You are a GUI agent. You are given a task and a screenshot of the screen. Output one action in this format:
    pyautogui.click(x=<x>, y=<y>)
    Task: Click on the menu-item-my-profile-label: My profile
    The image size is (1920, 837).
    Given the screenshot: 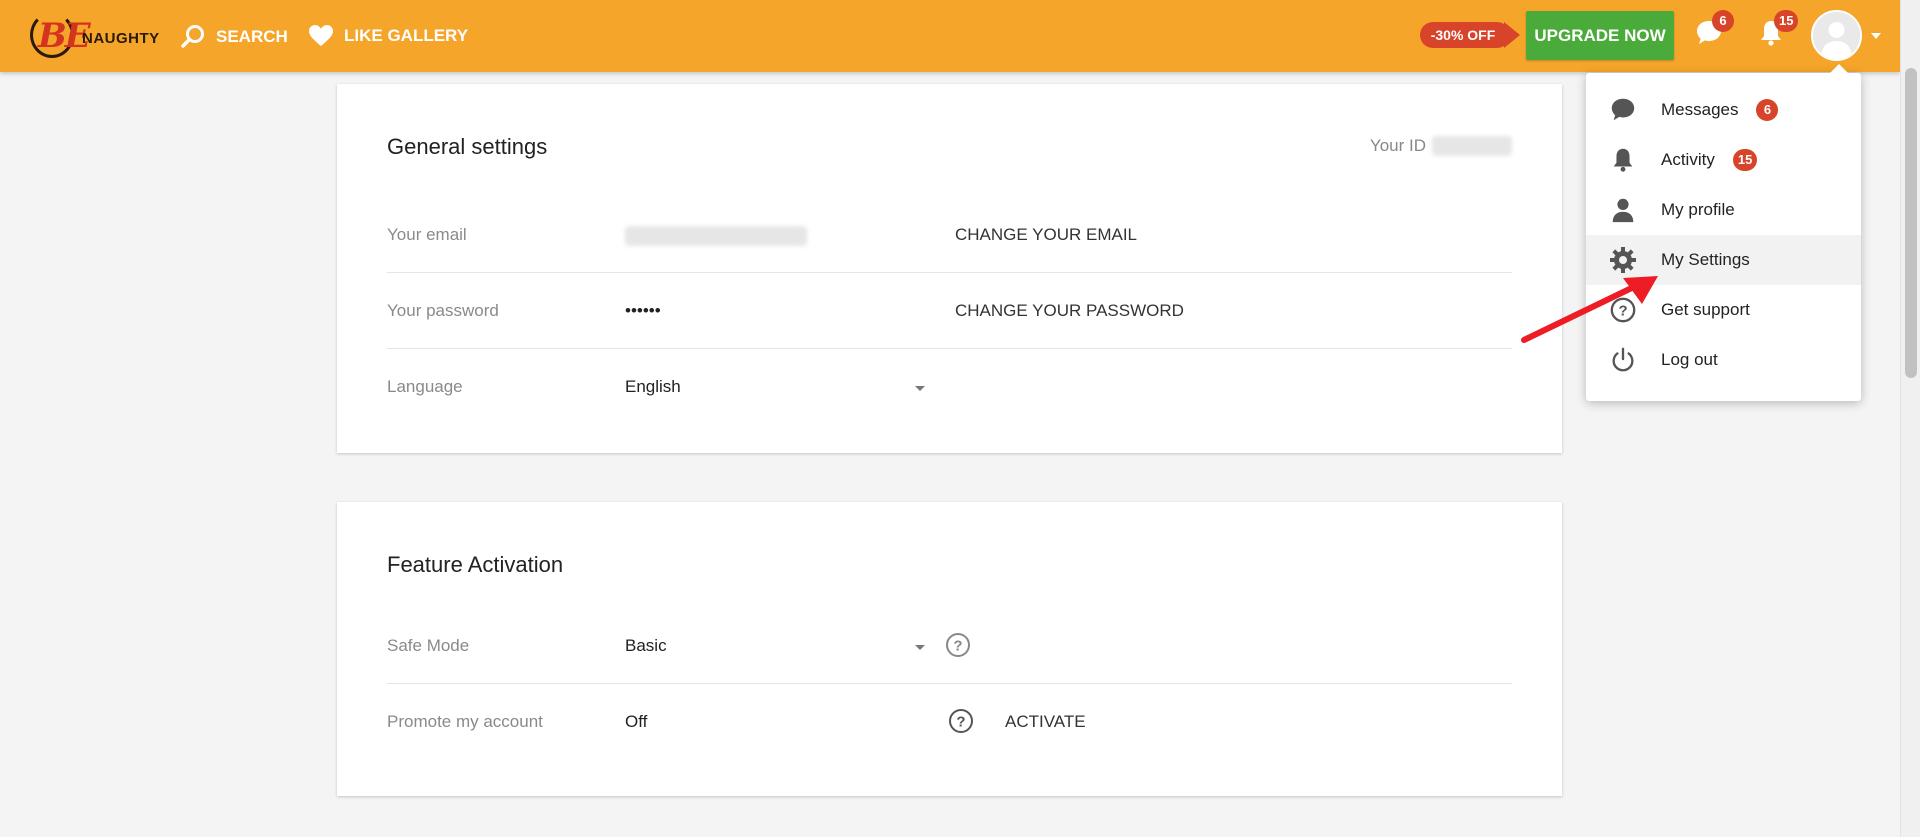 What is the action you would take?
    pyautogui.click(x=1698, y=209)
    